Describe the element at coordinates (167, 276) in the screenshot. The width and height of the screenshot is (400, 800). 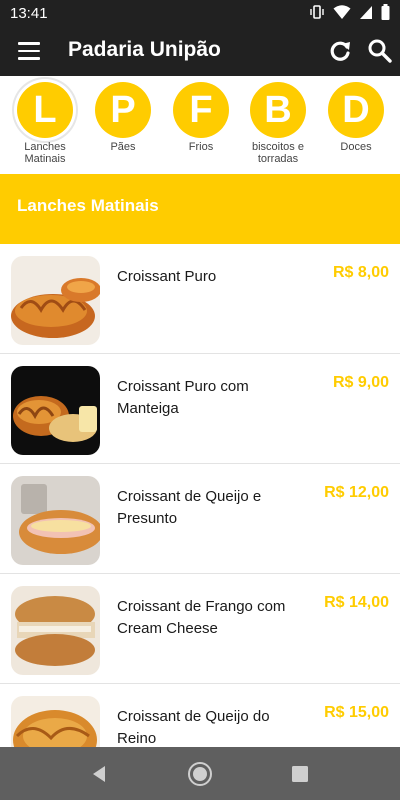
I see `product-name: Croissant Puro` at that location.